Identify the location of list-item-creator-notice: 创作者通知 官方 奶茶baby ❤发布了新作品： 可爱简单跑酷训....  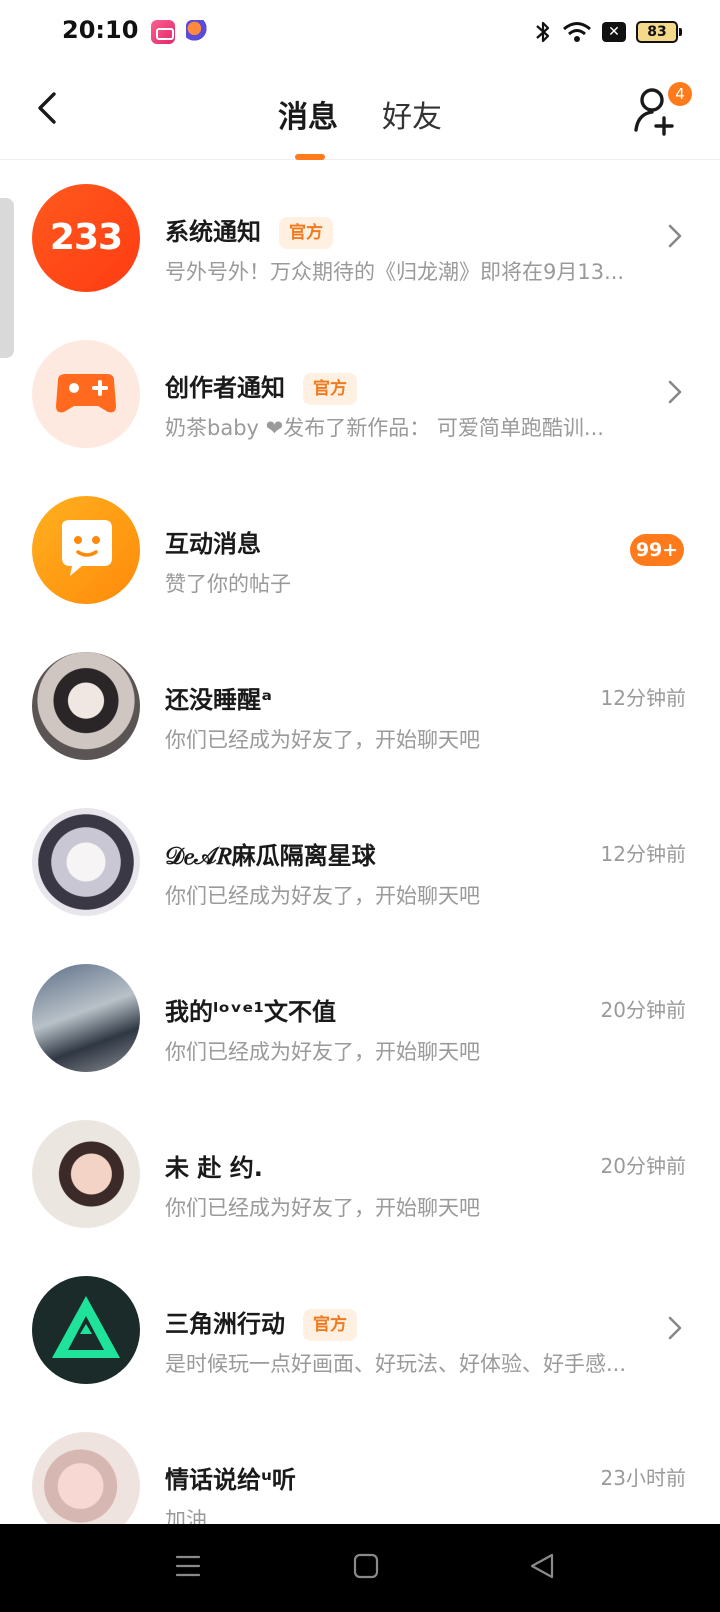
(360, 412).